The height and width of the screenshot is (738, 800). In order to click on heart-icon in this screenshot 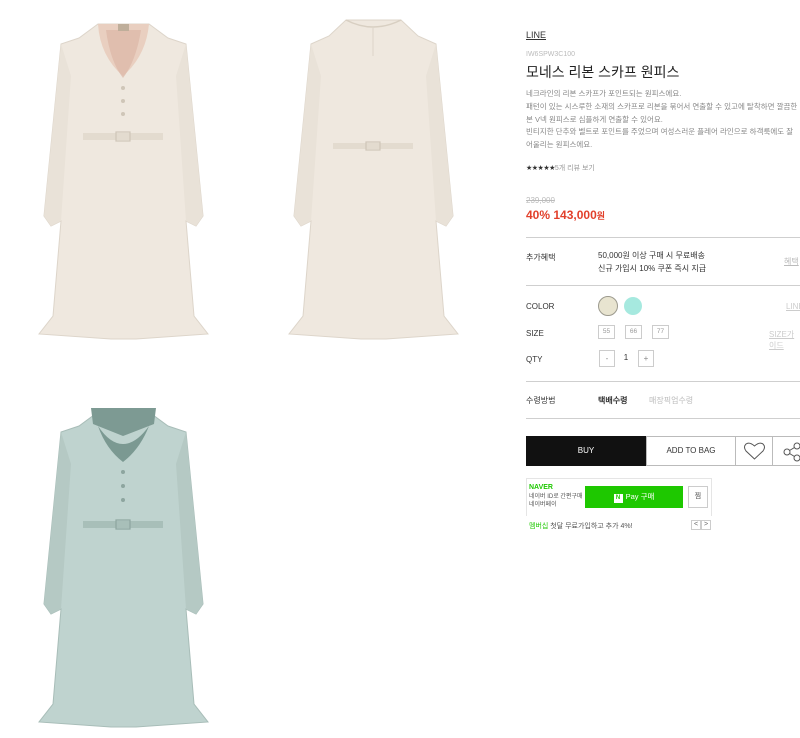, I will do `click(754, 451)`.